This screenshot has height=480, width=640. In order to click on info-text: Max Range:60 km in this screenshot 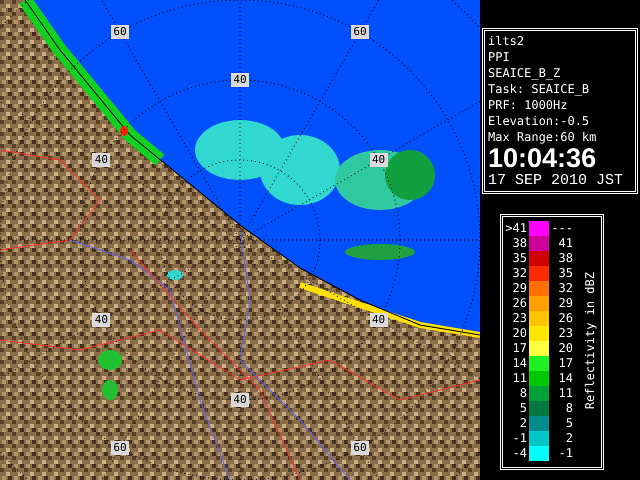, I will do `click(543, 137)`.